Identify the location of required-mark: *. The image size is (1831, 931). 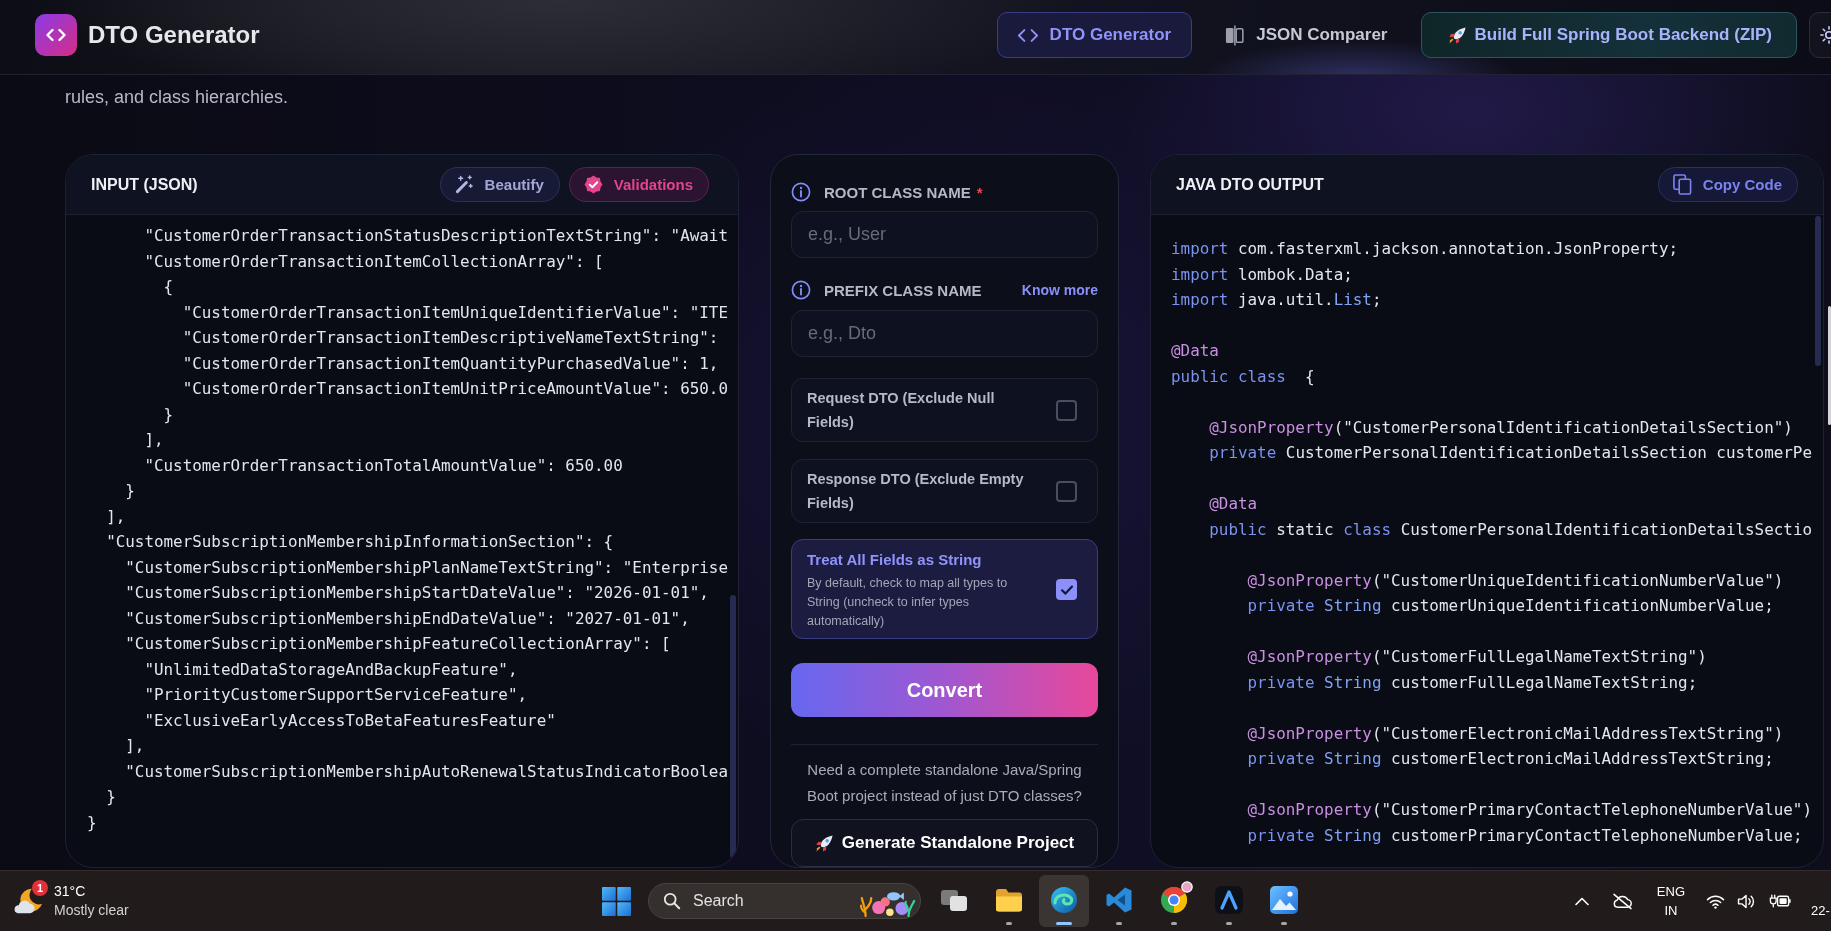
(979, 192).